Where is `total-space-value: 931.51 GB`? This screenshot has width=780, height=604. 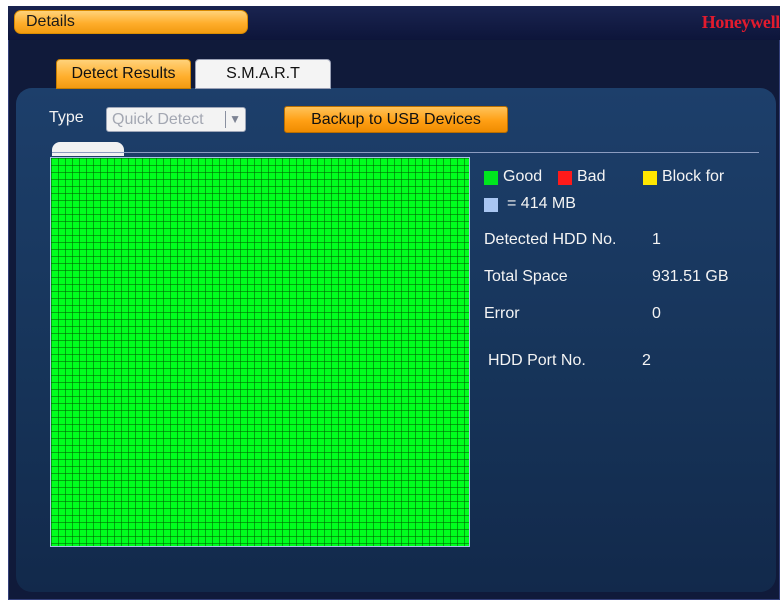
total-space-value: 931.51 GB is located at coordinates (690, 276).